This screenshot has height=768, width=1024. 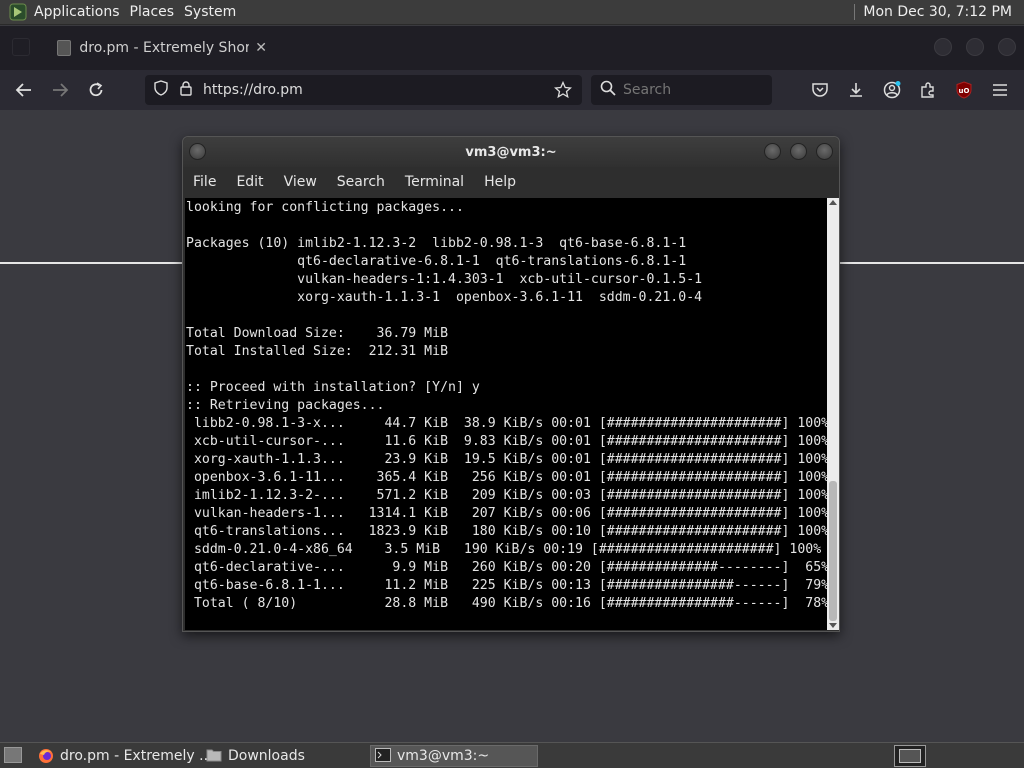 I want to click on svg-text: uO, so click(x=964, y=91).